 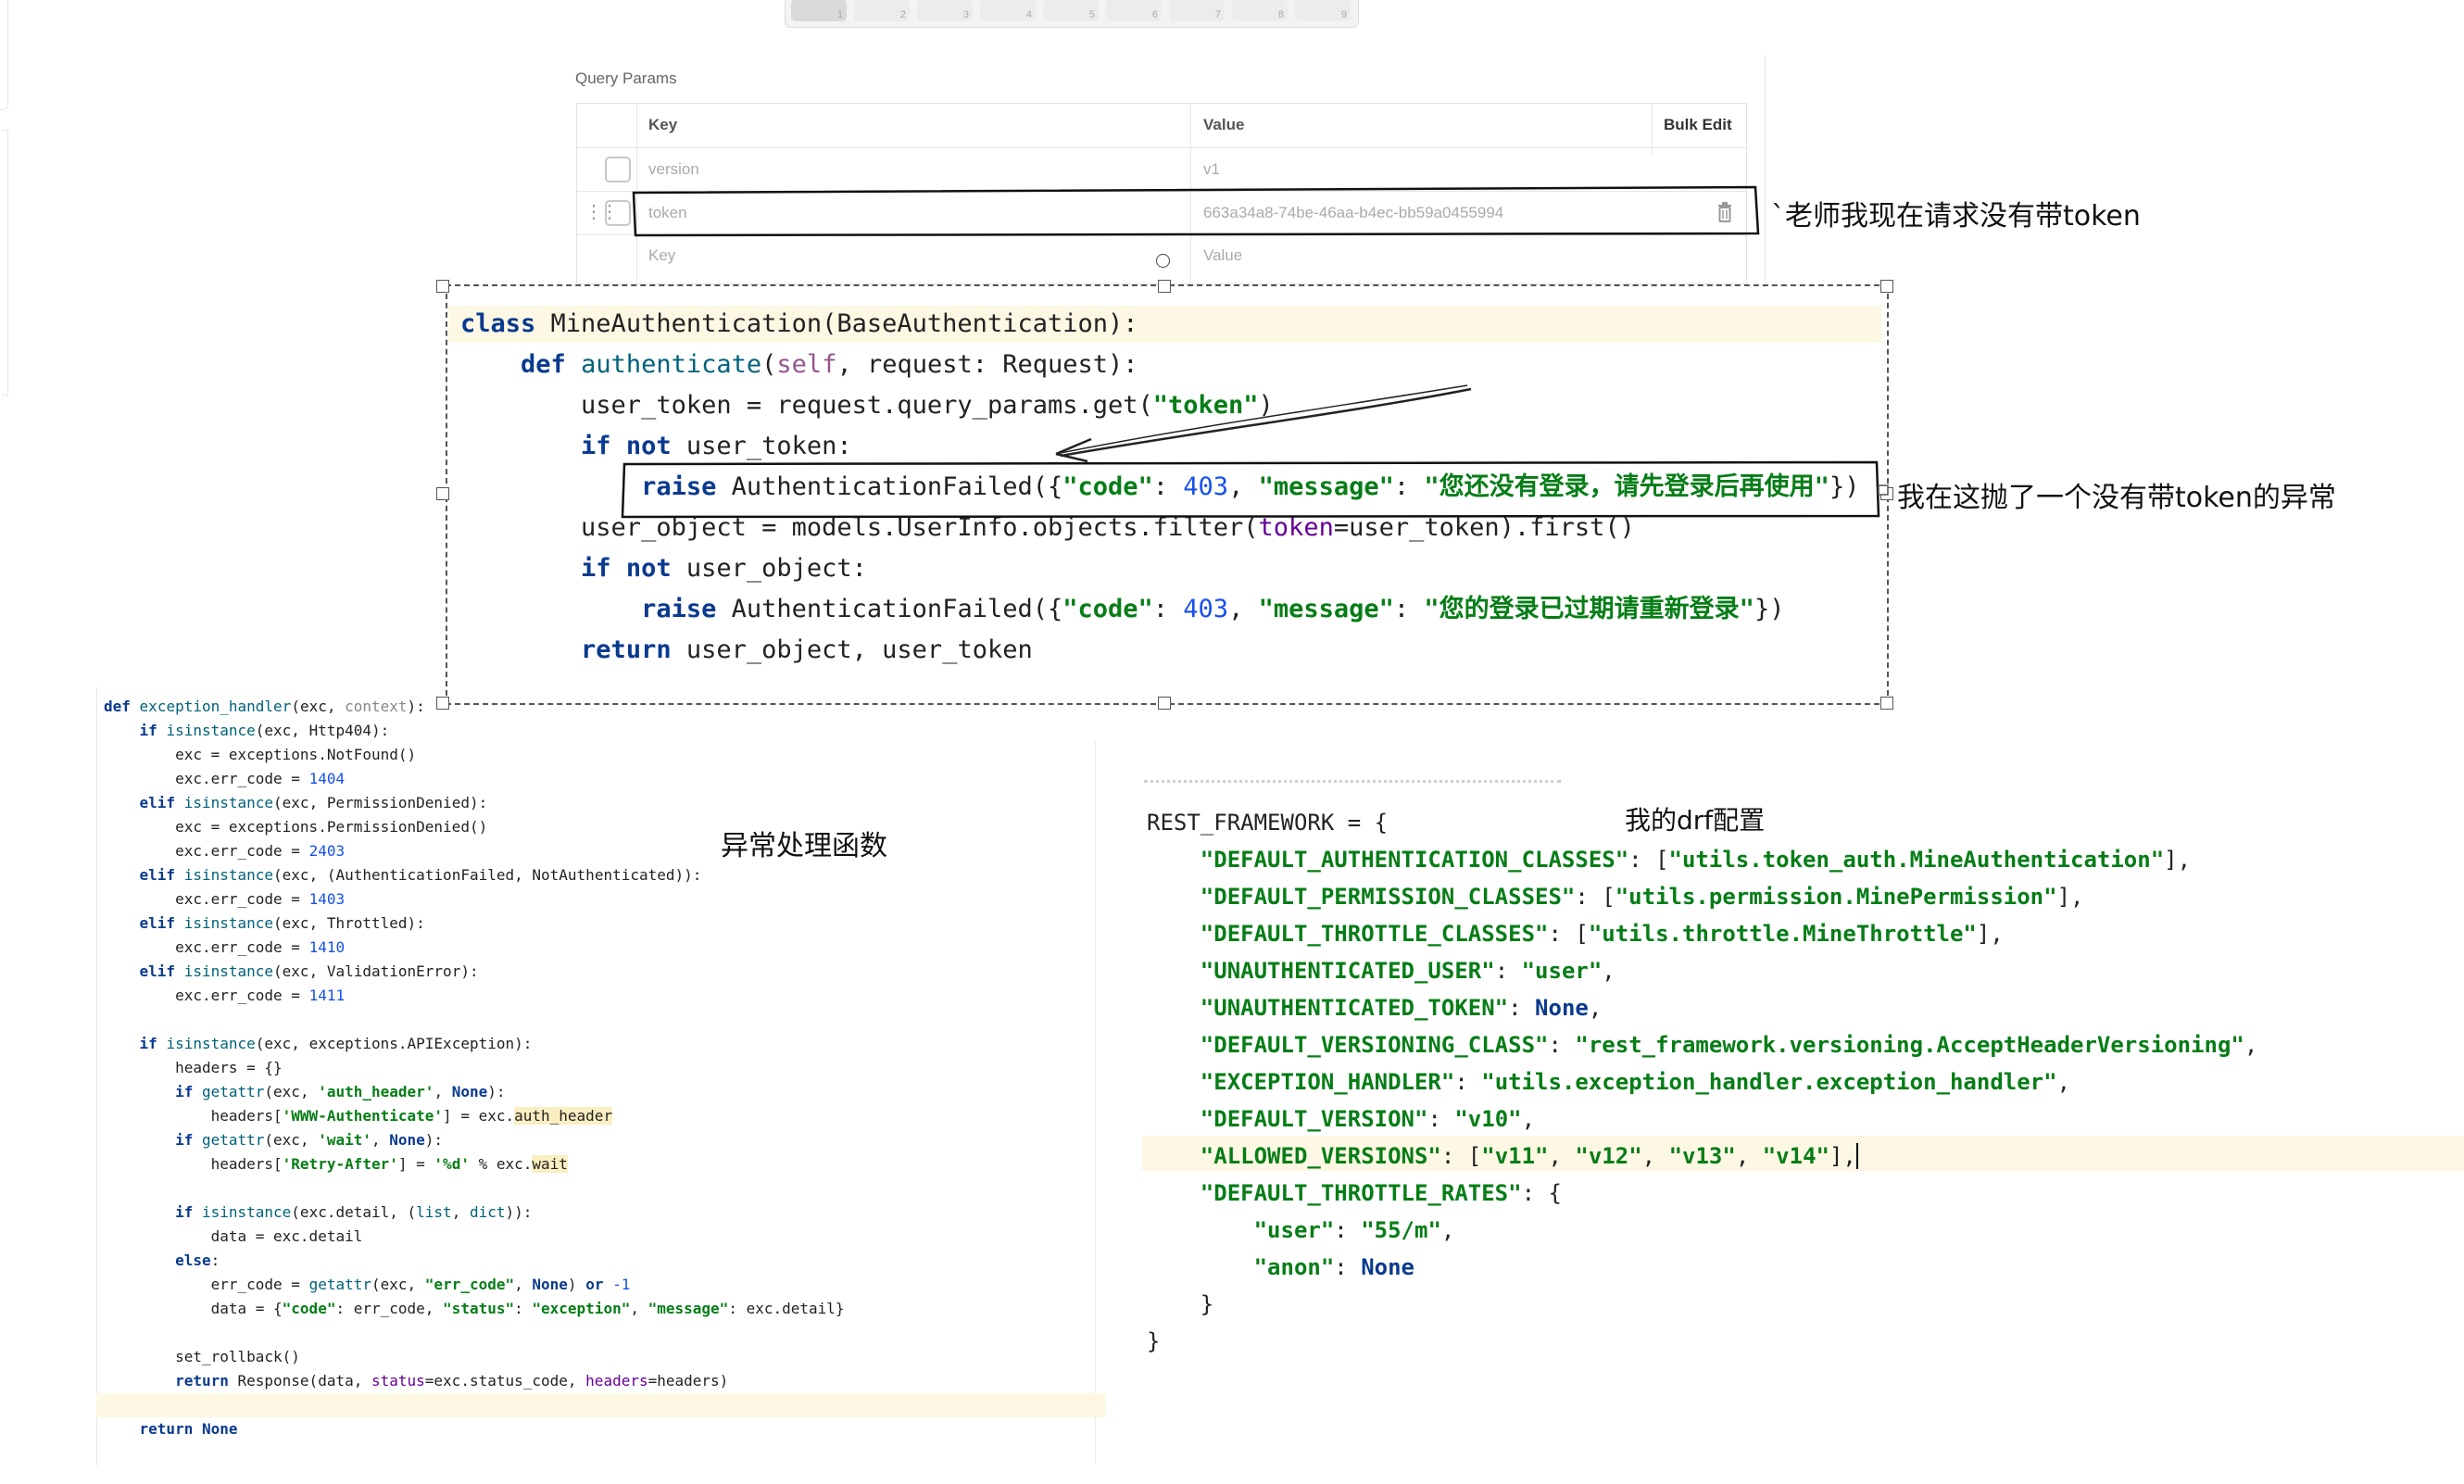 I want to click on raise-line-highlight, so click(x=1255, y=451).